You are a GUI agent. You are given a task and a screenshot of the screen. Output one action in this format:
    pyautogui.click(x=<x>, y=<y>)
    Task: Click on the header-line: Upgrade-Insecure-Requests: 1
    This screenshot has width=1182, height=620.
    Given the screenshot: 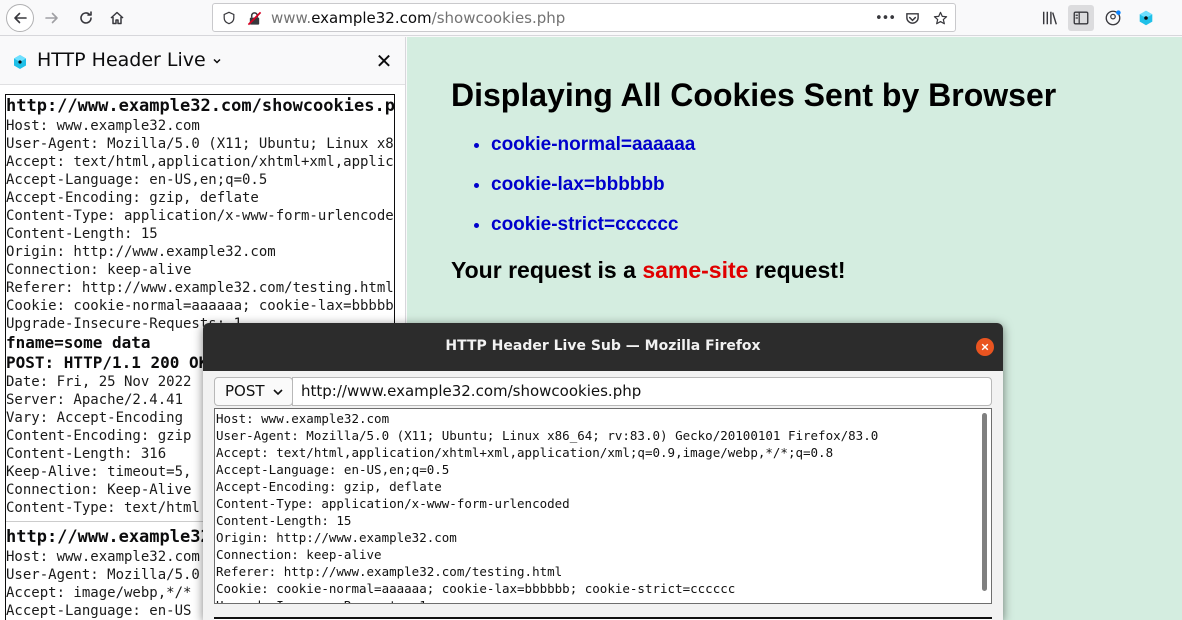 What is the action you would take?
    pyautogui.click(x=595, y=600)
    